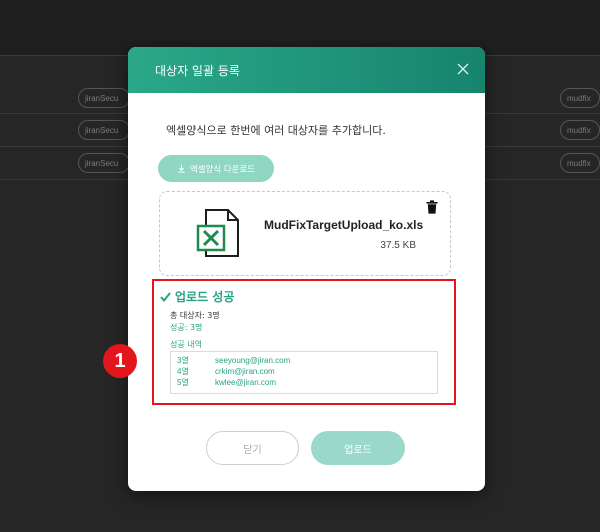  Describe the element at coordinates (186, 327) in the screenshot. I see `success-count: 성공: 3명` at that location.